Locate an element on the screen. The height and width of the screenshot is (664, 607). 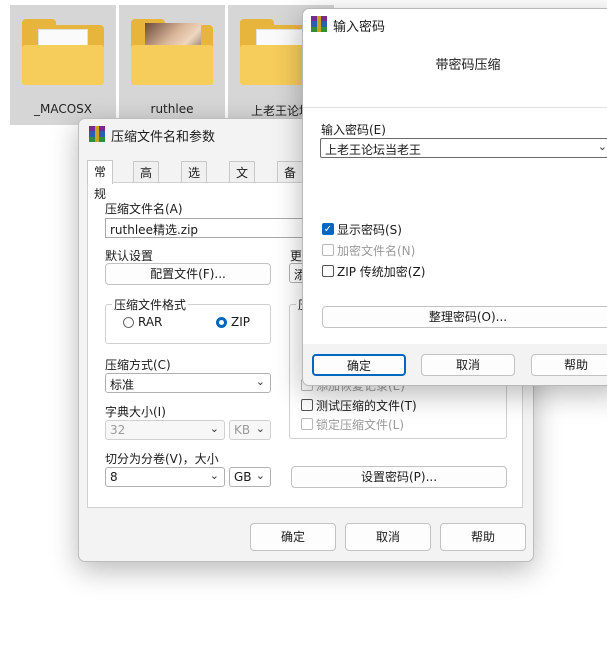
dict-unit-select: KB ⌄ is located at coordinates (250, 430).